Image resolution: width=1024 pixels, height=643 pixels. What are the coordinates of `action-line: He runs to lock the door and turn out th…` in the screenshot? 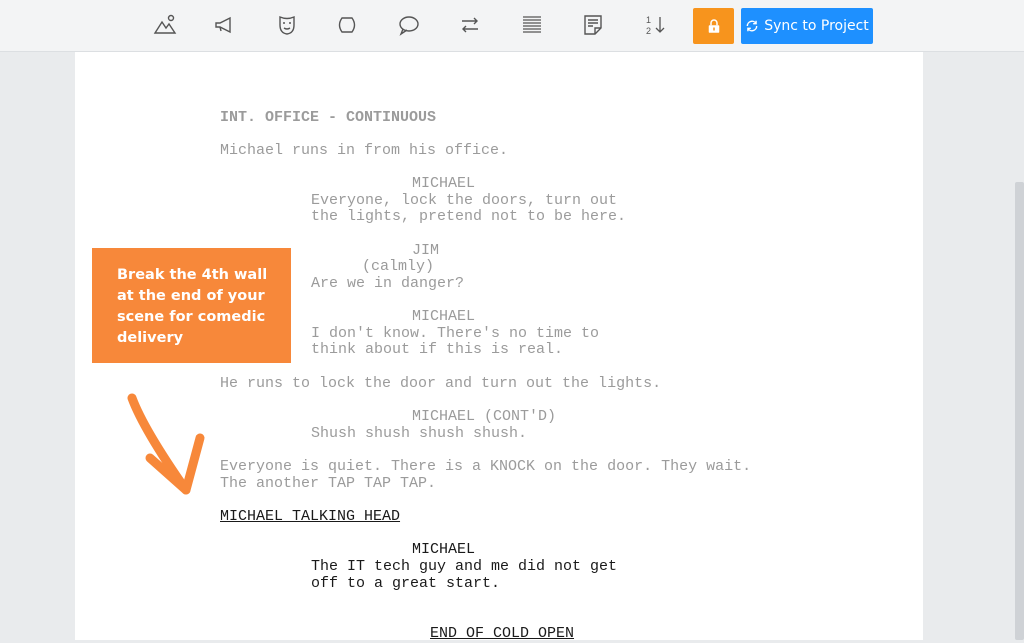 It's located at (441, 383).